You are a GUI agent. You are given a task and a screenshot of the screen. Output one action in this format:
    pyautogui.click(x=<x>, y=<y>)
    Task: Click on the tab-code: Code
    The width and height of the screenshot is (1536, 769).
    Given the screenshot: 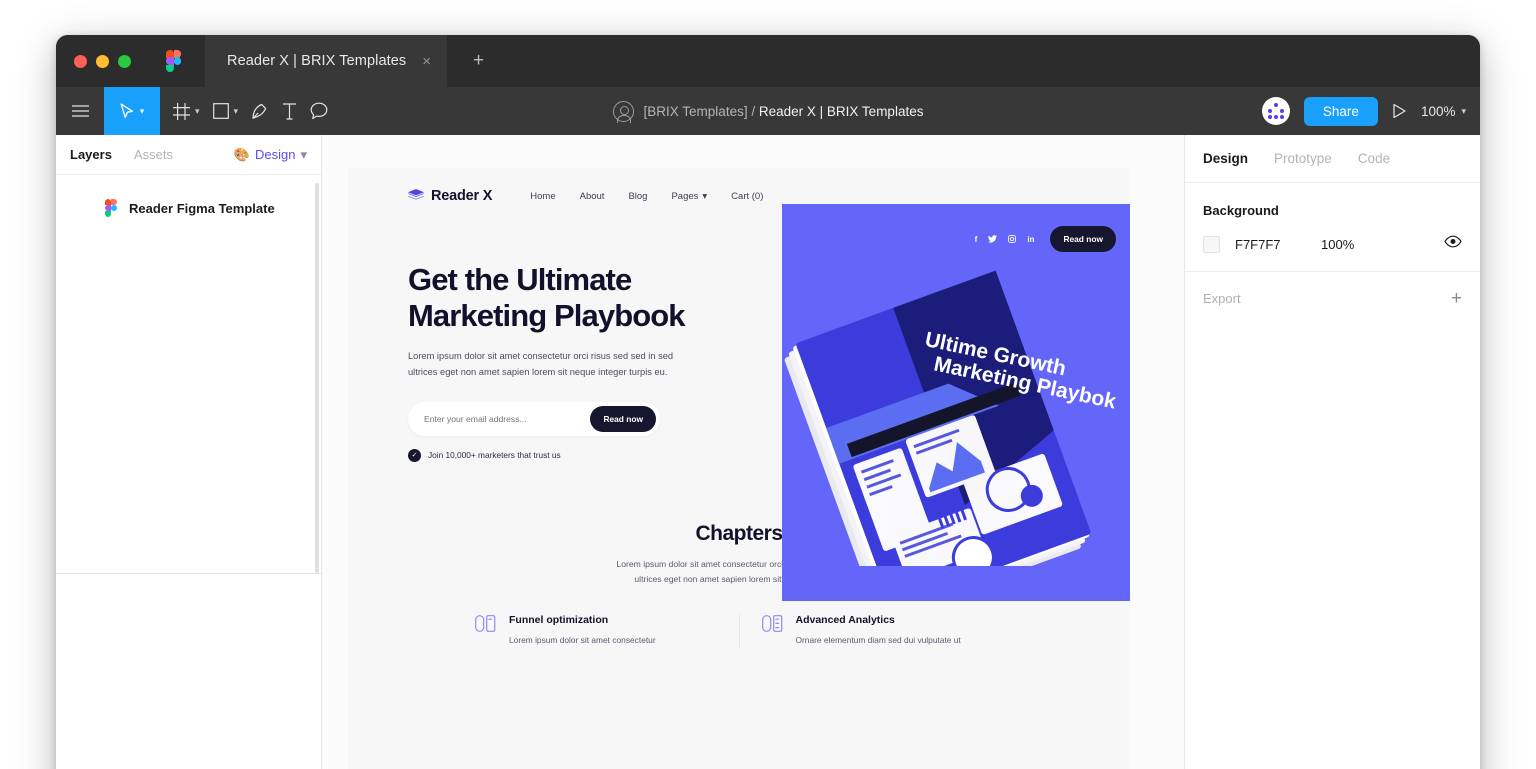 What is the action you would take?
    pyautogui.click(x=1374, y=158)
    